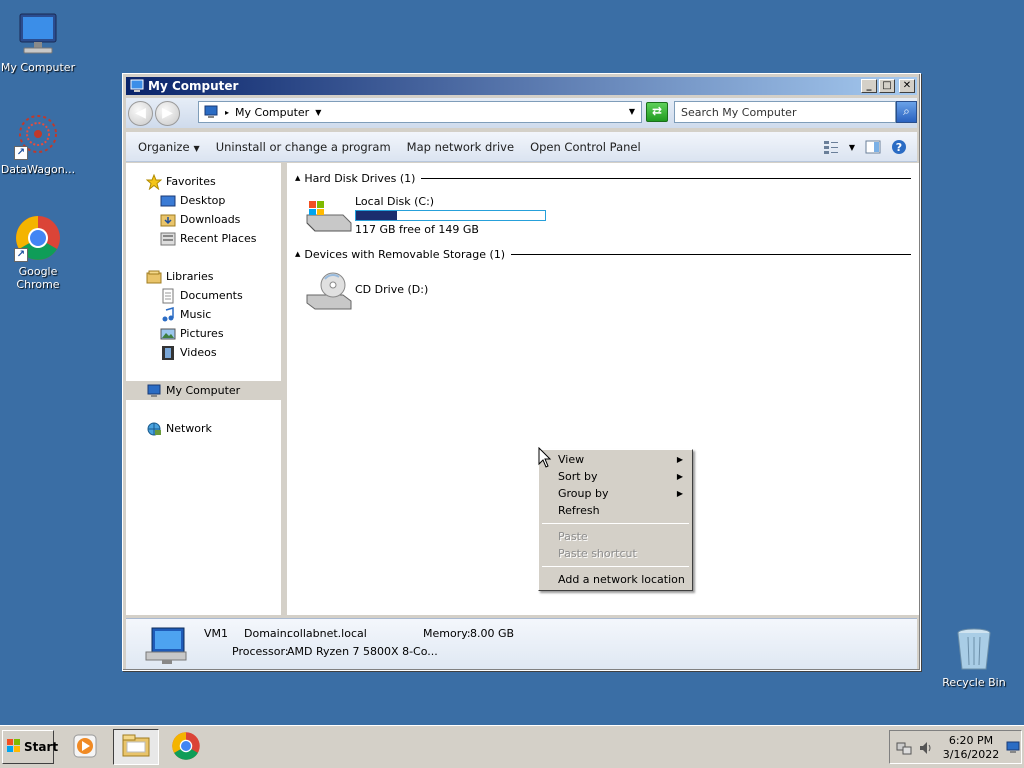  What do you see at coordinates (30, 747) in the screenshot?
I see `start-button: Start` at bounding box center [30, 747].